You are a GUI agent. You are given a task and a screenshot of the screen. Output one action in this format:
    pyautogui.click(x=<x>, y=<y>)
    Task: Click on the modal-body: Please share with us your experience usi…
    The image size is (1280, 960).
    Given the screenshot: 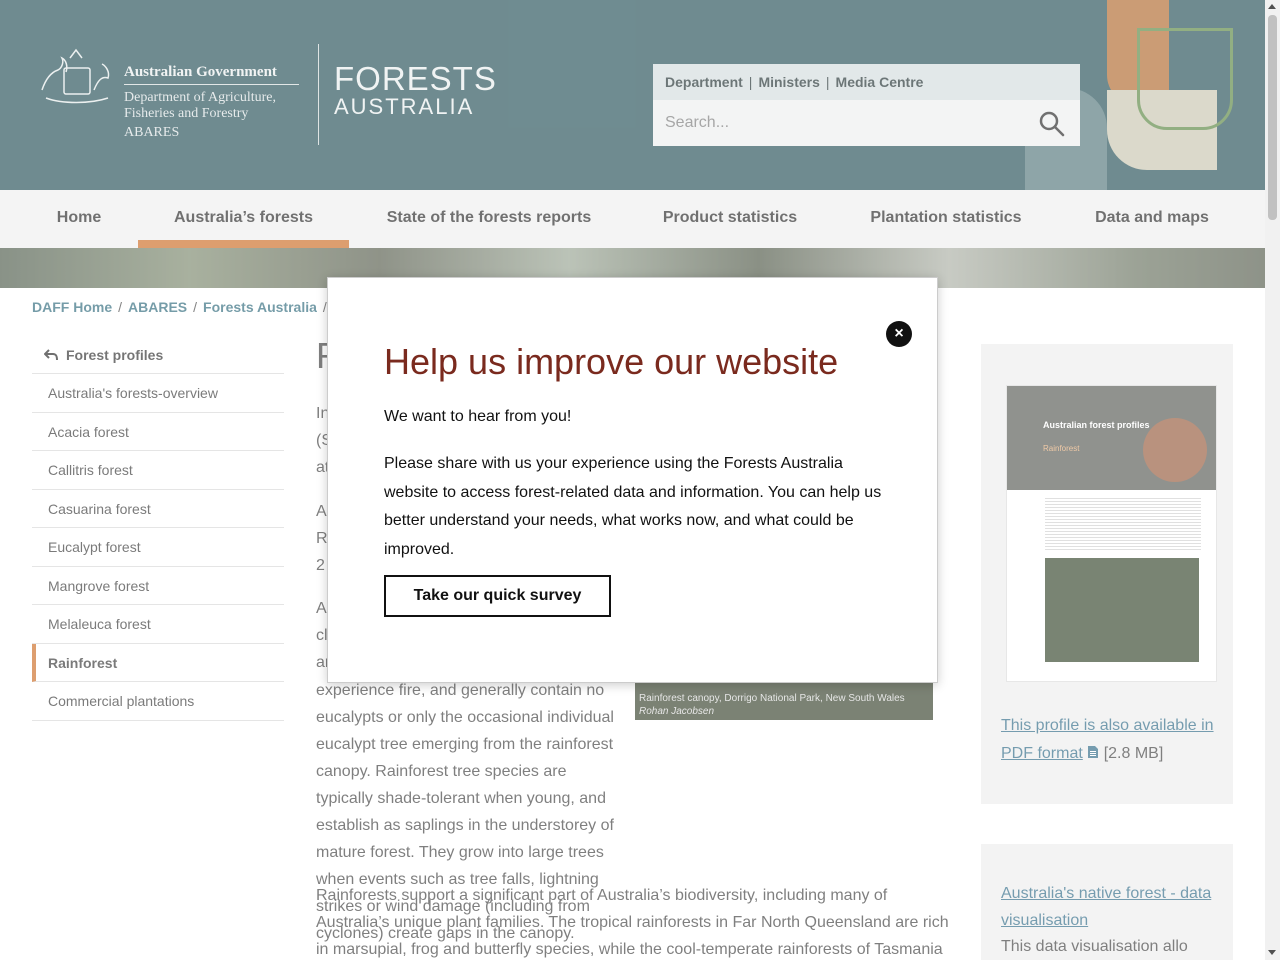 What is the action you would take?
    pyautogui.click(x=633, y=506)
    